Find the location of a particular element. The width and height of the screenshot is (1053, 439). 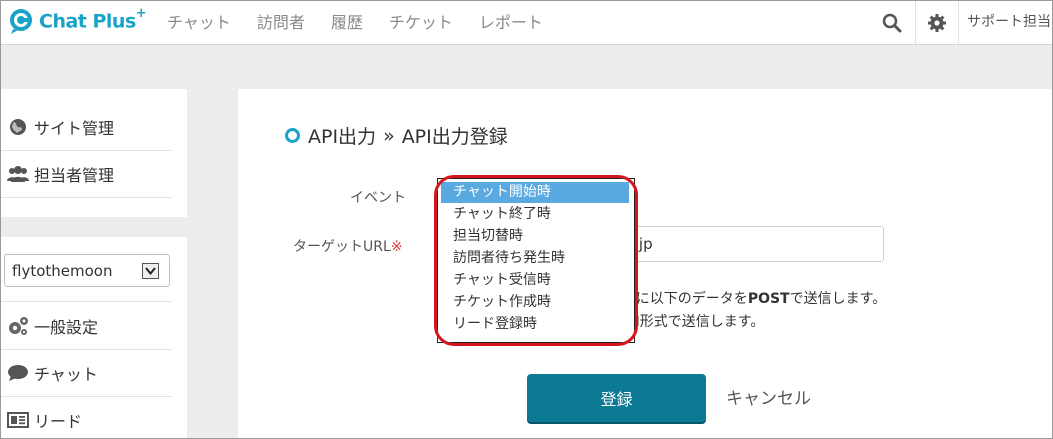

sidebar-item-label: チャット is located at coordinates (66, 374).